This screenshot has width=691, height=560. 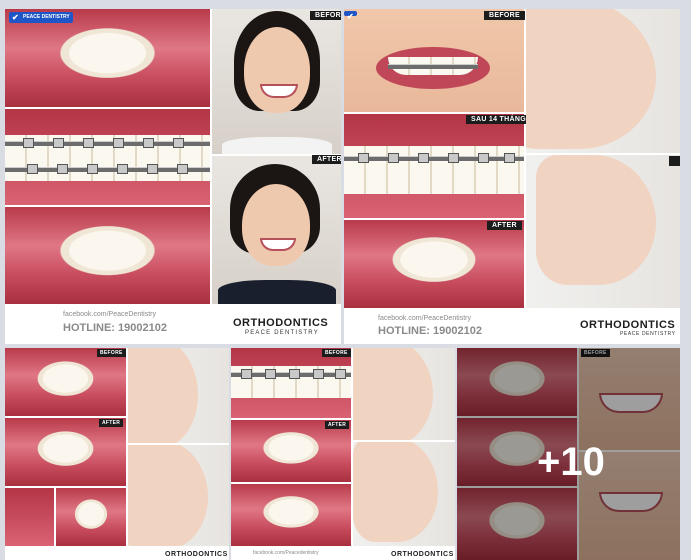 What do you see at coordinates (276, 81) in the screenshot?
I see `face-photo-before` at bounding box center [276, 81].